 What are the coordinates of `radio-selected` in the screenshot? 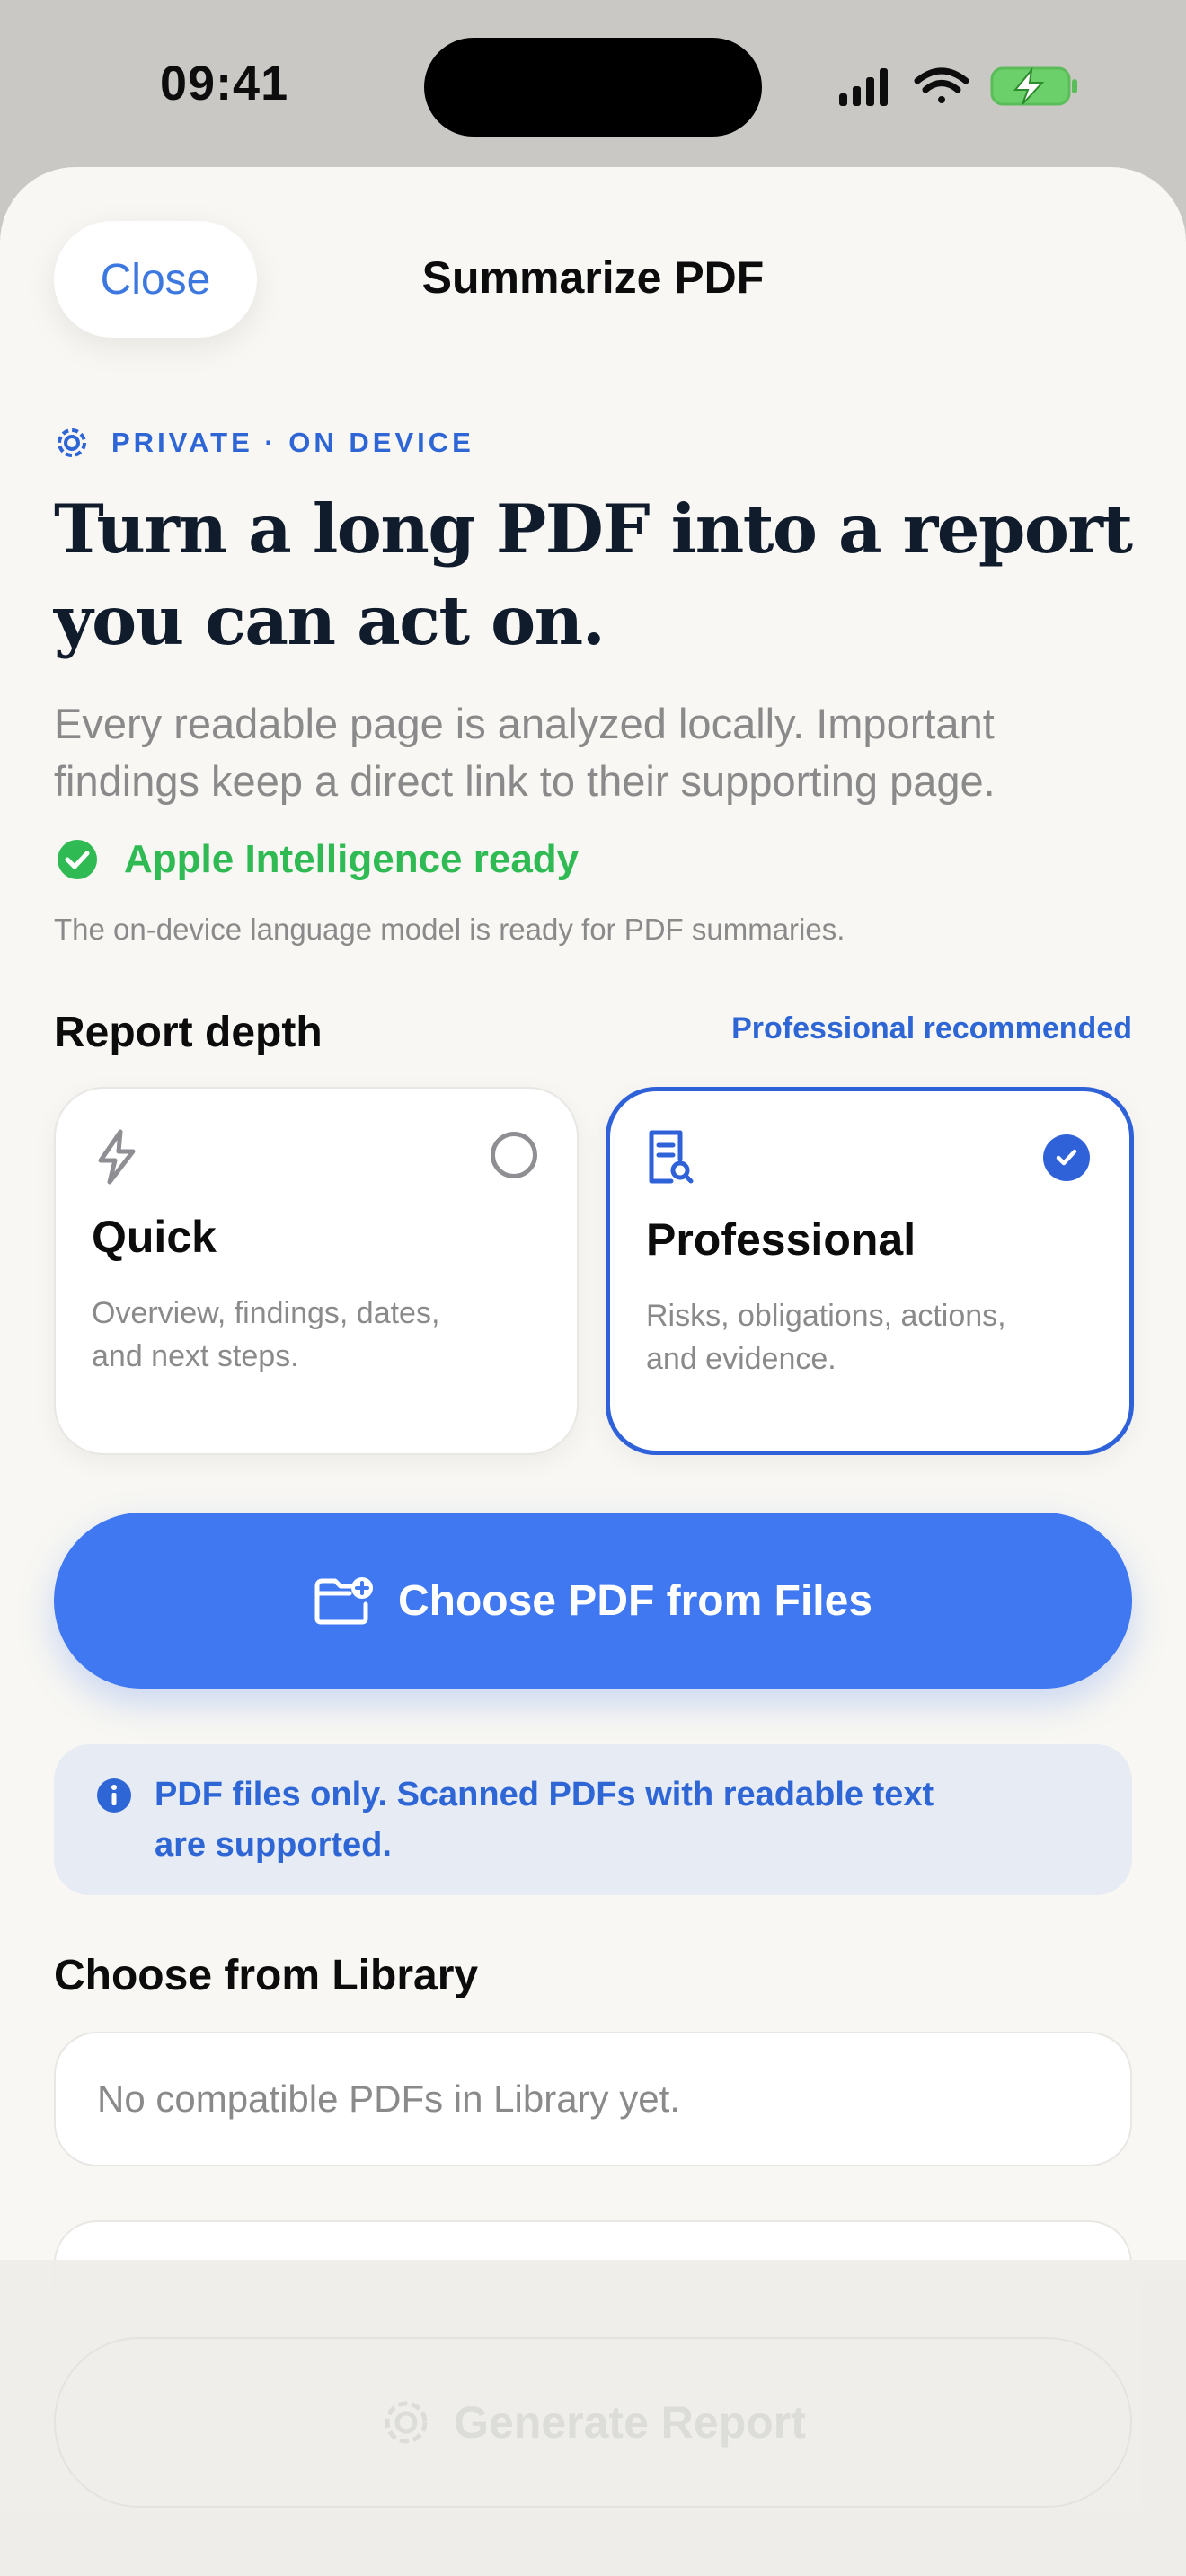 It's located at (1066, 1157).